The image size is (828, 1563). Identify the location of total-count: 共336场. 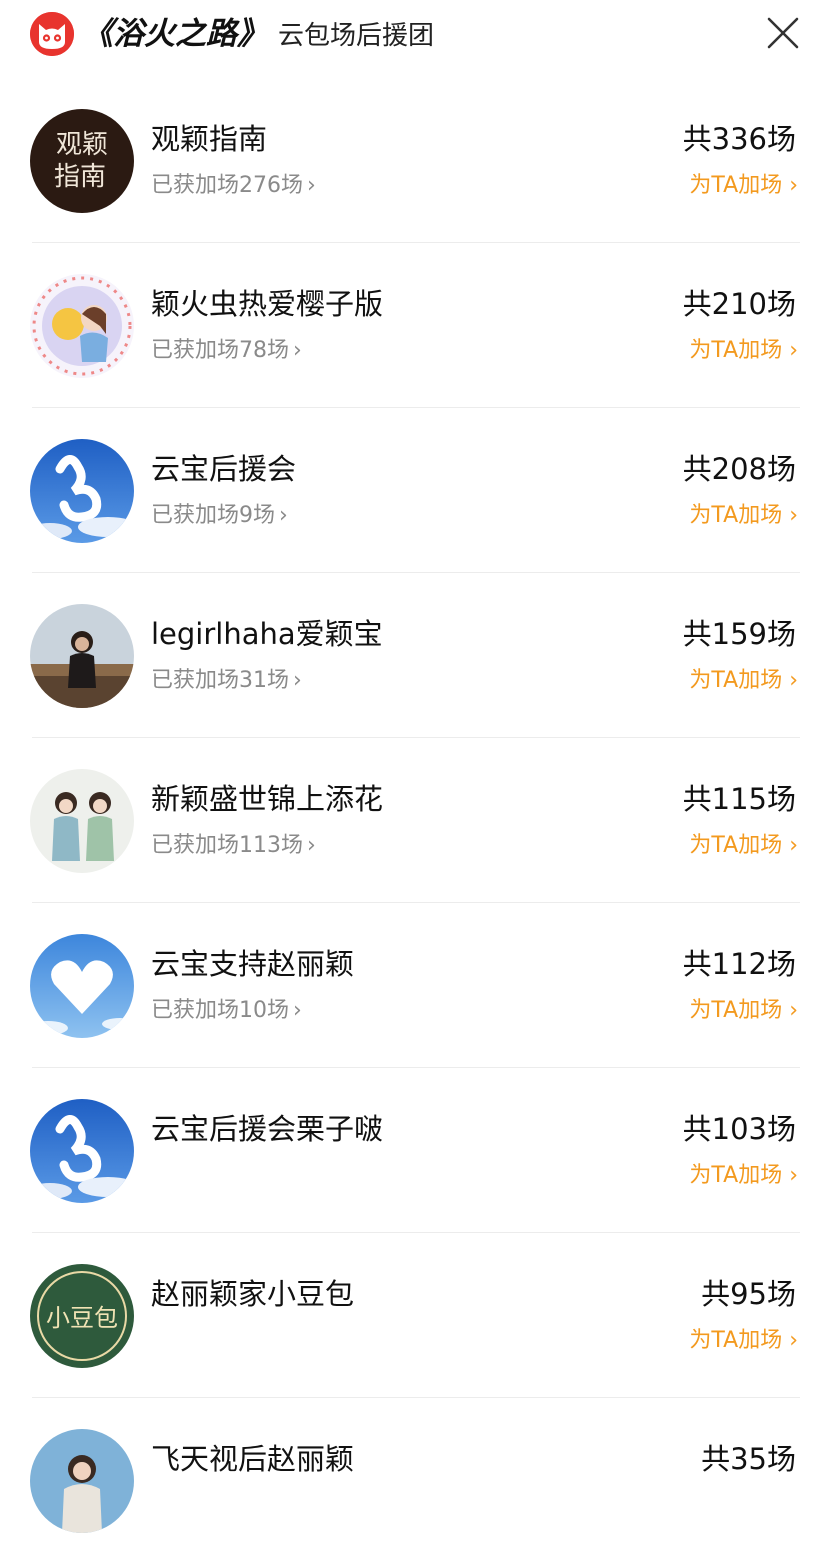
(739, 139).